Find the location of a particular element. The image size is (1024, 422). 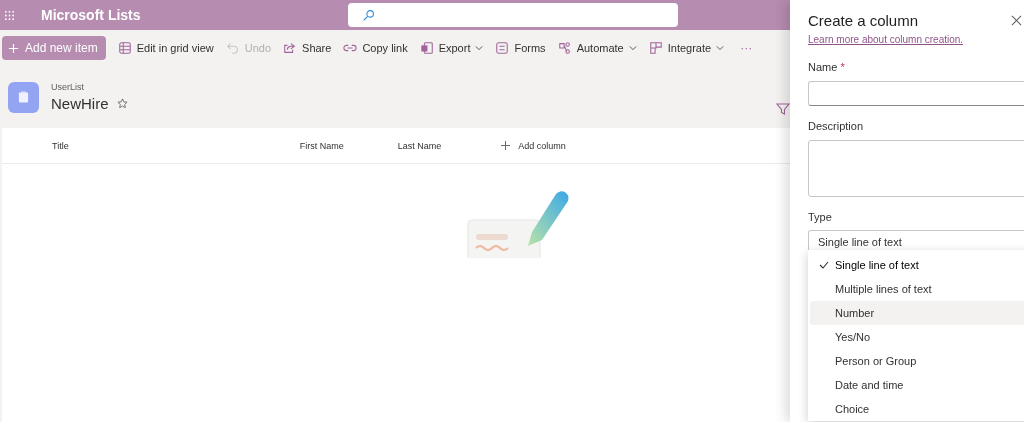

app-title: Microsoft Lists is located at coordinates (91, 15).